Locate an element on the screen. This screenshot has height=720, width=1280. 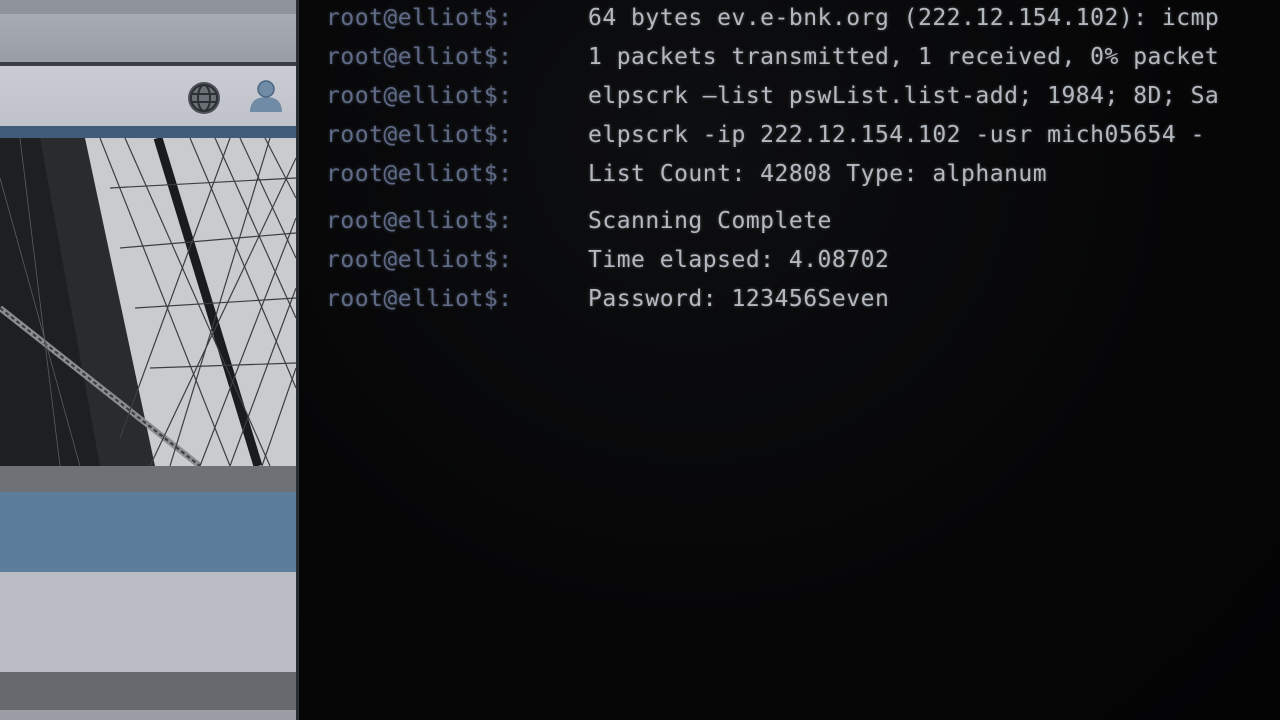
browser-top-bar is located at coordinates (149, 7).